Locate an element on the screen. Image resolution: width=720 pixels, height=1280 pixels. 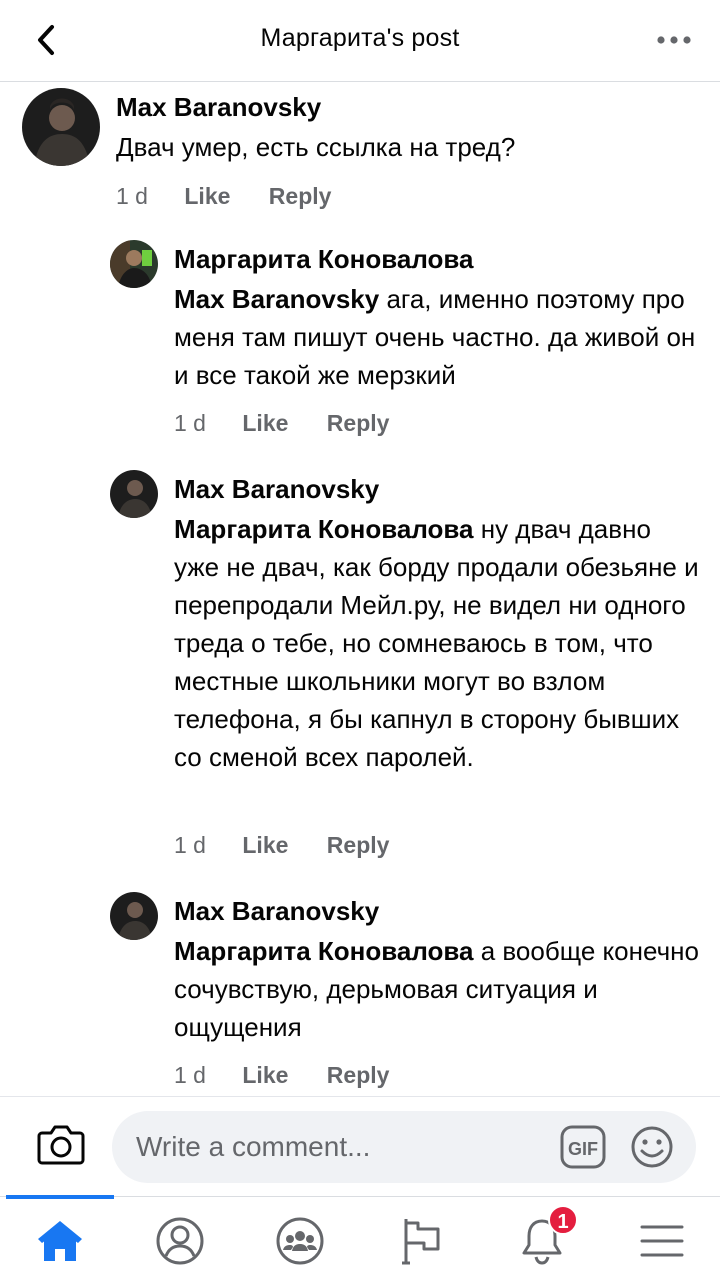
more-options-button is located at coordinates (674, 40).